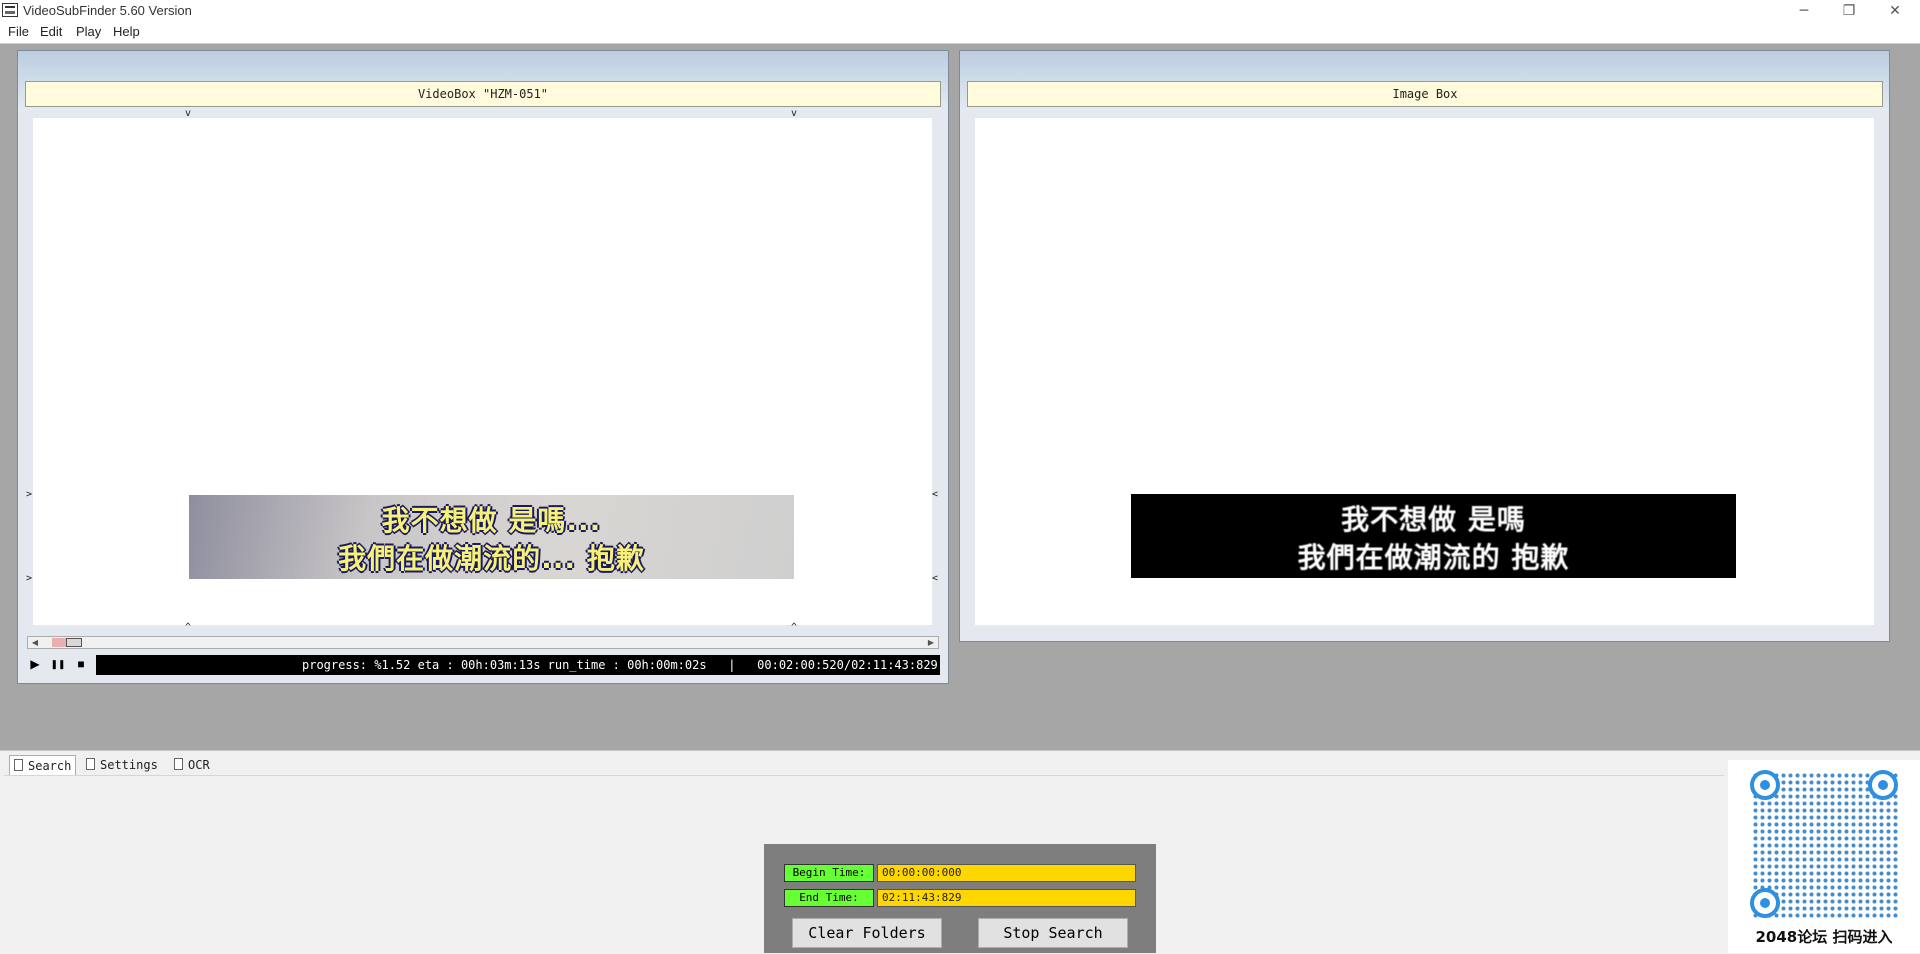 This screenshot has width=1920, height=954. I want to click on window-title: VideoSubFinder 5.60 Version, so click(107, 10).